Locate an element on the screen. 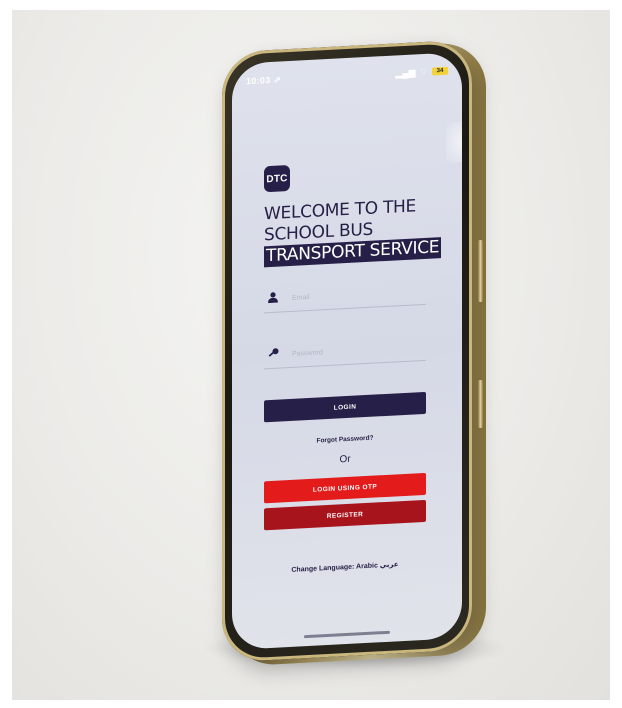  screen-glare is located at coordinates (454, 142).